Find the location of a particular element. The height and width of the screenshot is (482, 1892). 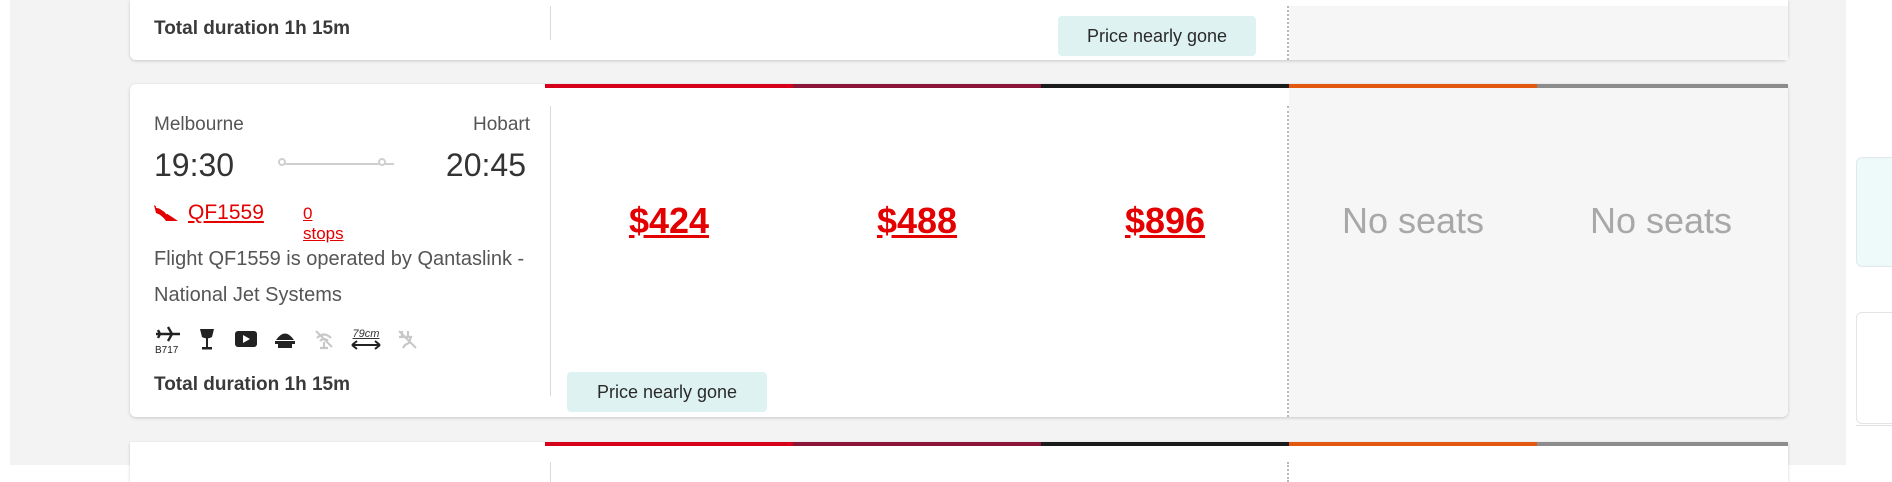

aircraft-type-label: B717 is located at coordinates (167, 349).